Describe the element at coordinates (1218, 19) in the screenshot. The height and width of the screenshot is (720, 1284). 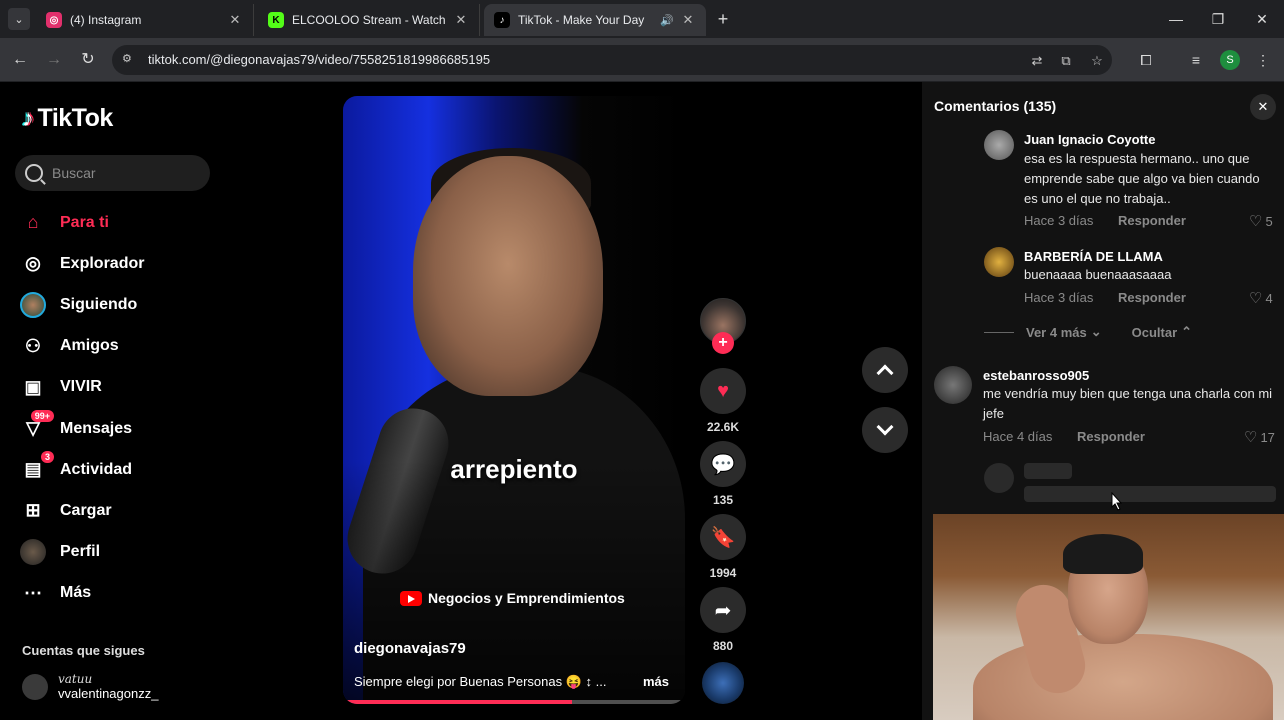
I see `restore-button: ❐` at that location.